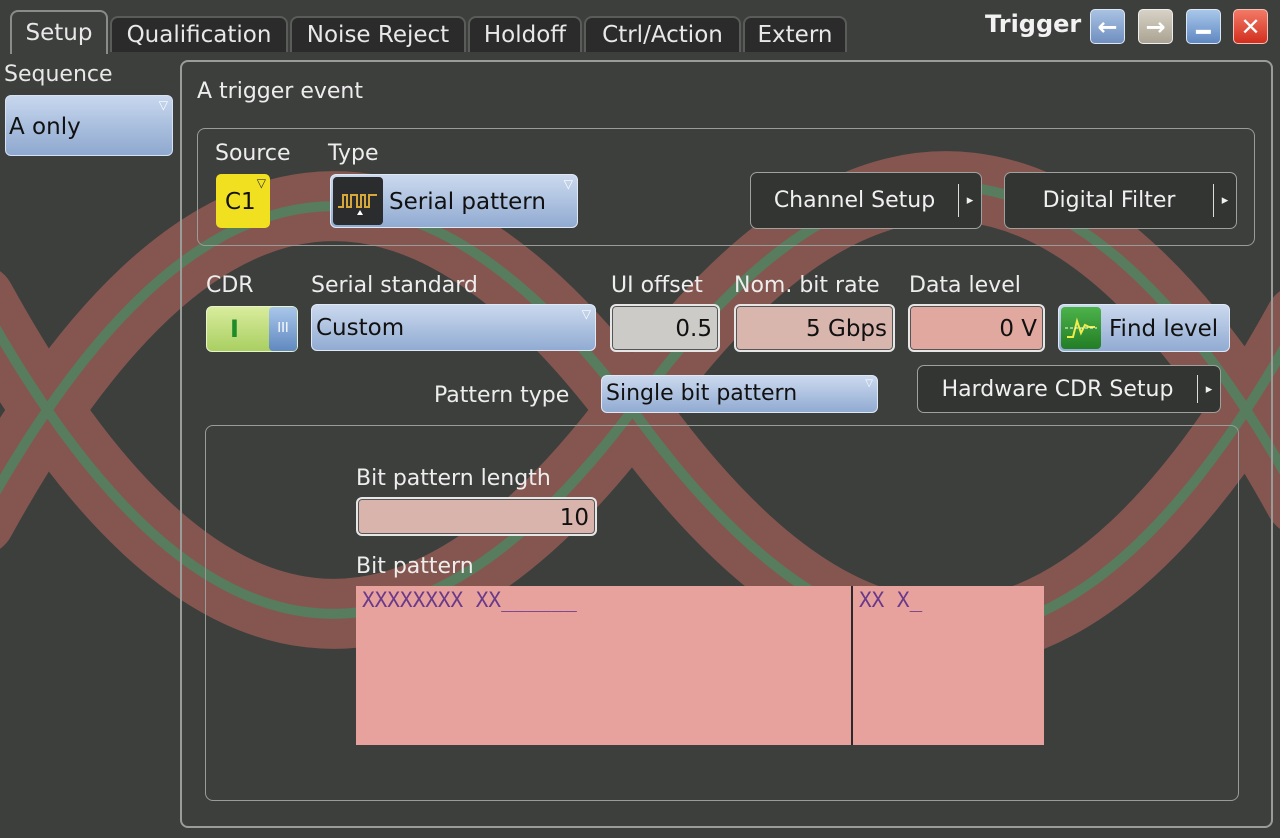  Describe the element at coordinates (230, 285) in the screenshot. I see `cdr-label: CDR` at that location.